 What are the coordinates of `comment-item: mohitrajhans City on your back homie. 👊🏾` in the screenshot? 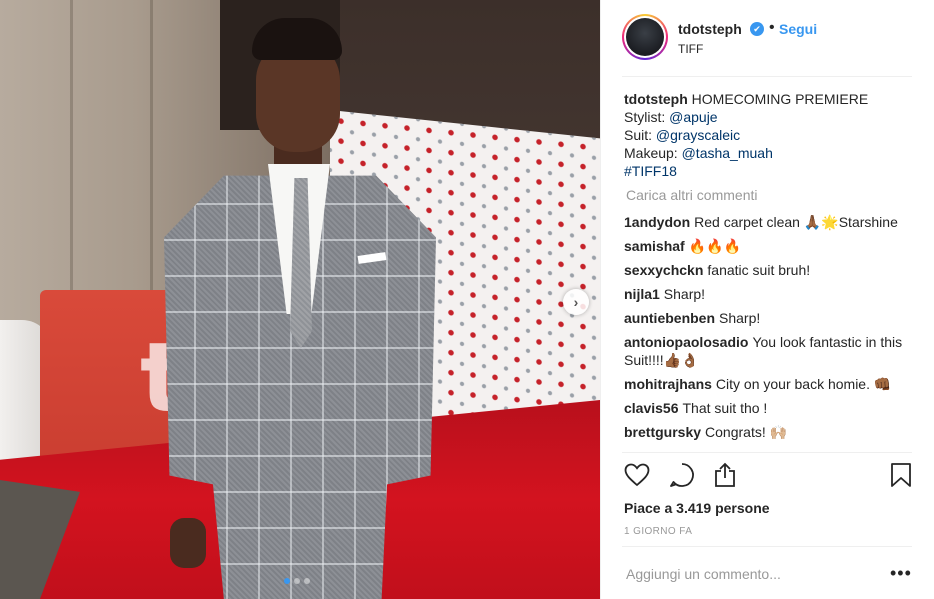 It's located at (771, 384).